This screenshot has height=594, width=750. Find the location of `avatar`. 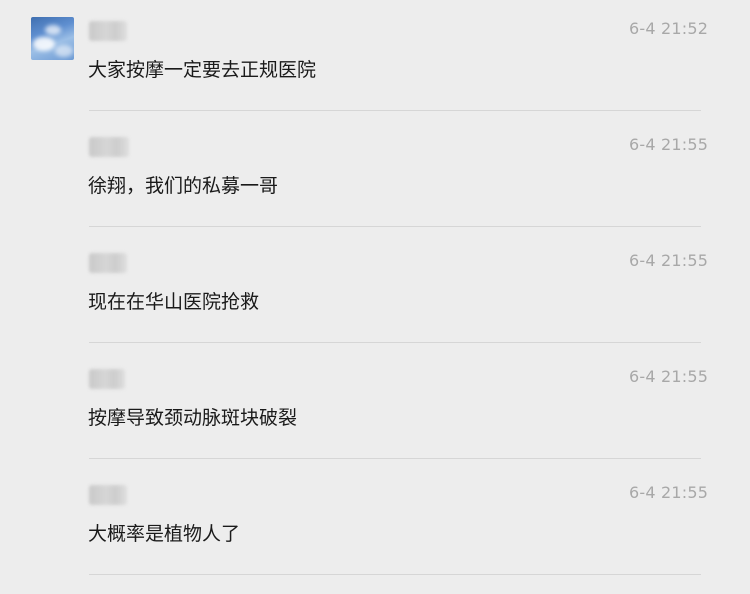

avatar is located at coordinates (52, 38).